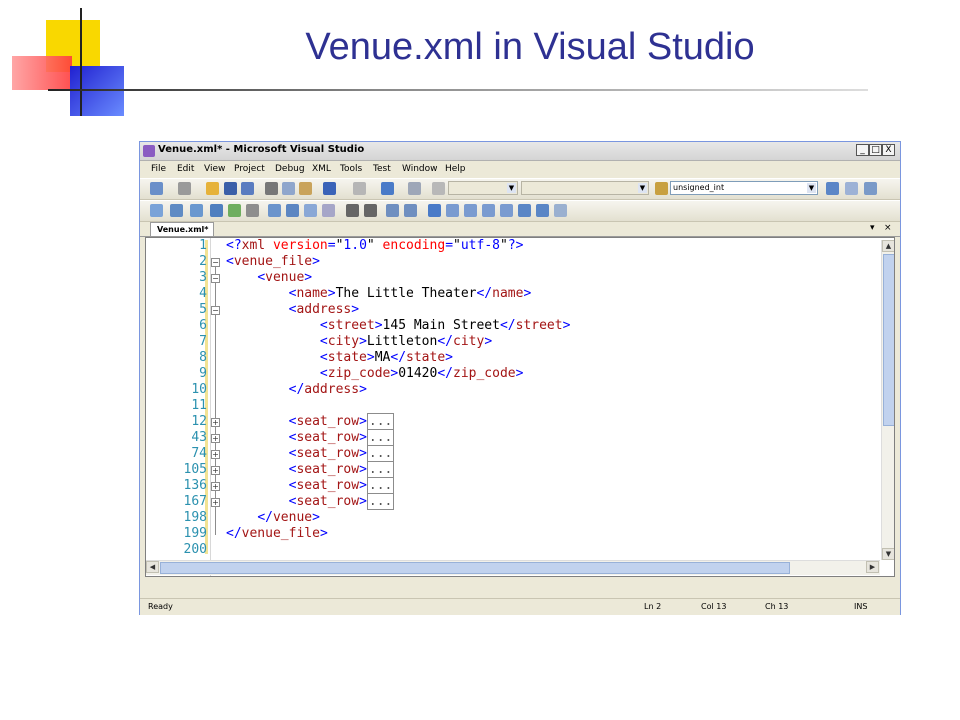 Image resolution: width=960 pixels, height=720 pixels. Describe the element at coordinates (470, 210) in the screenshot. I see `next-bookmark-icon` at that location.